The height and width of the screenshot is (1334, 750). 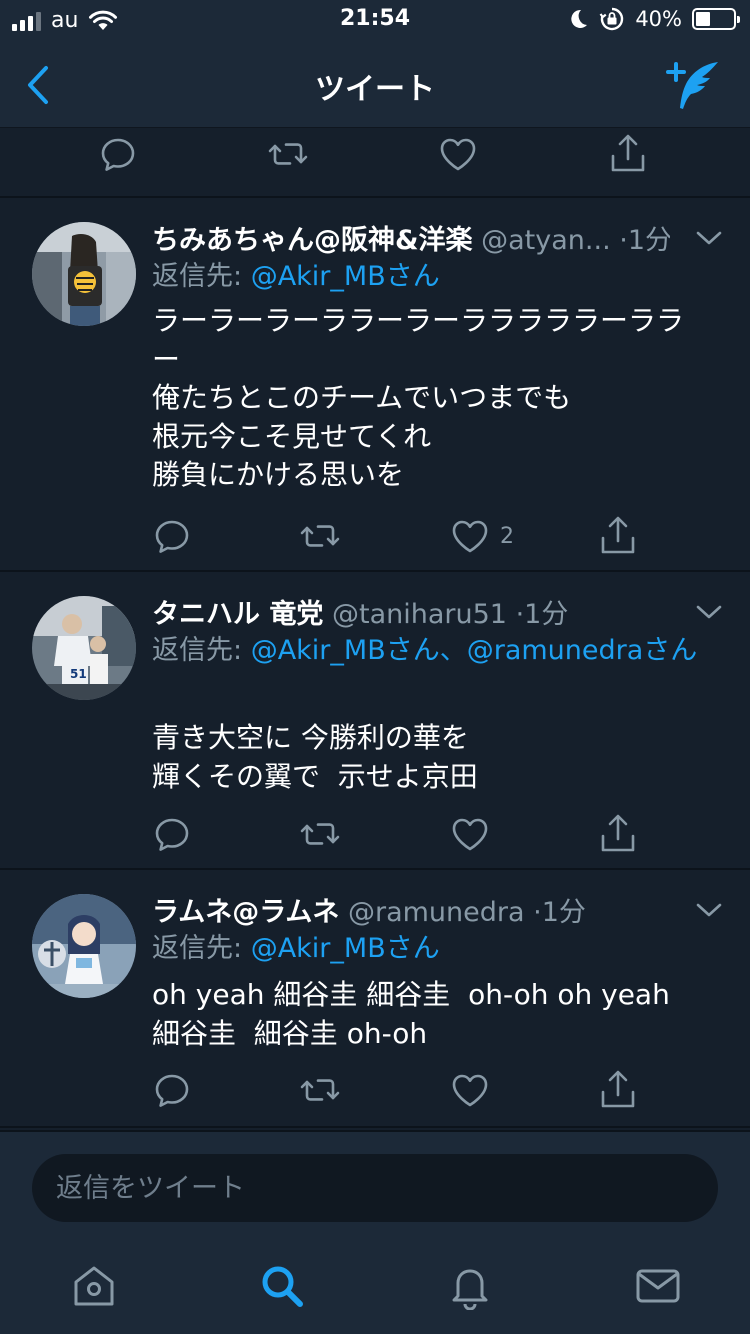 I want to click on navigation-bar: ツイート, so click(x=375, y=85).